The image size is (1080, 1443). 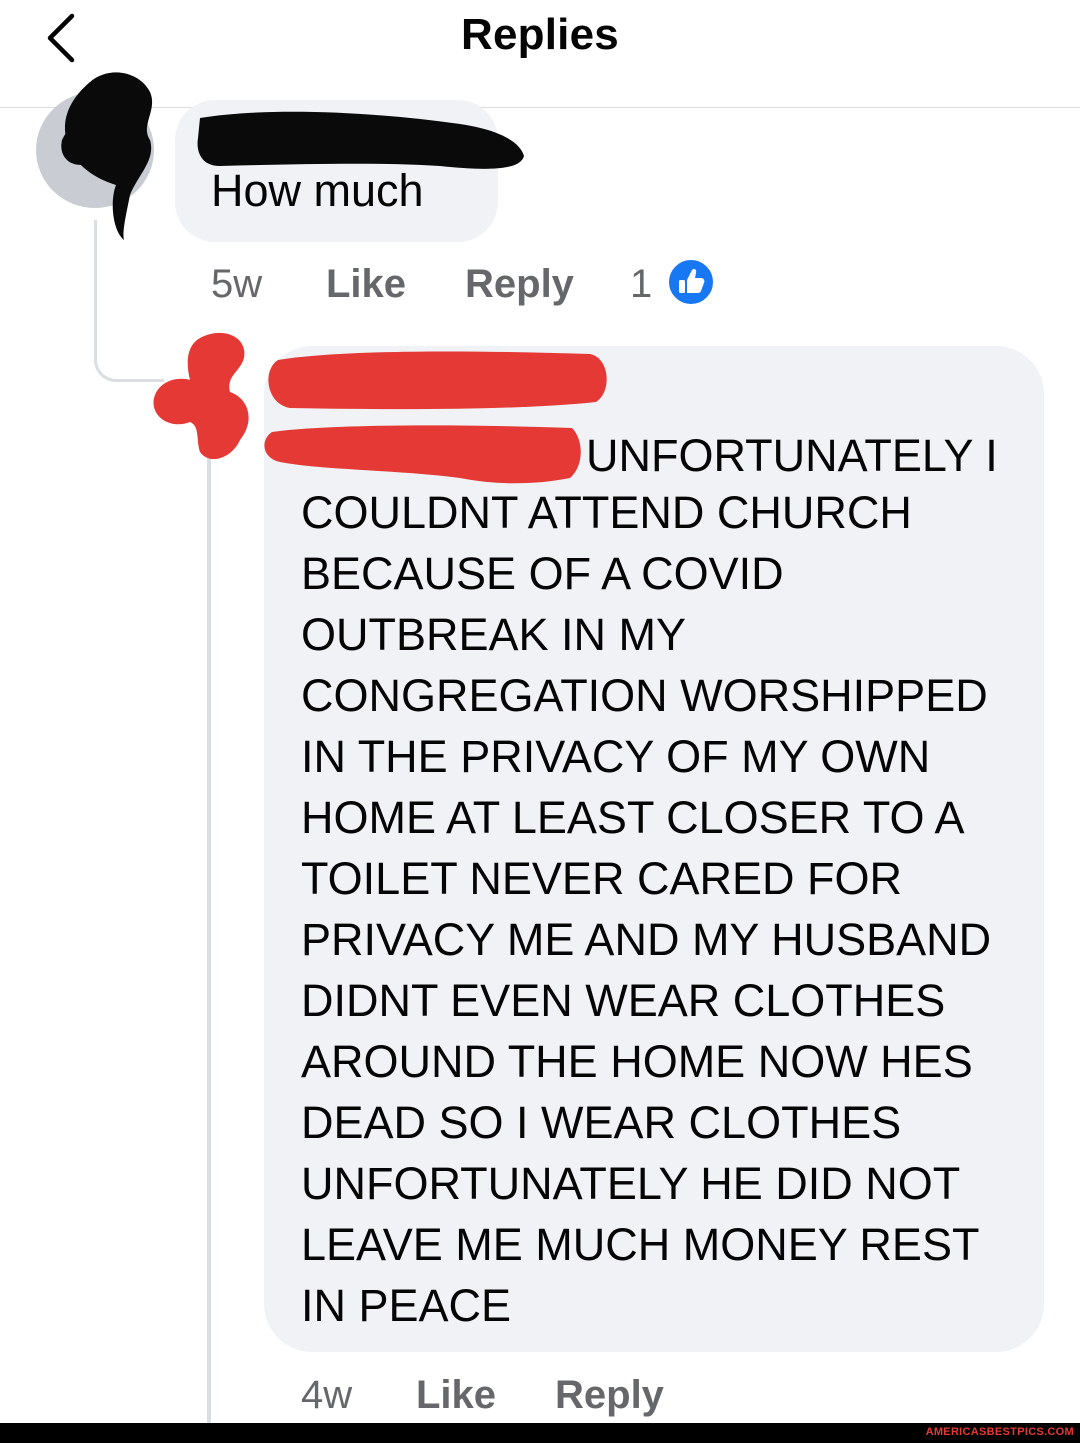 I want to click on comment-text-line: UNFORTUNATELY HE DID NOT, so click(x=631, y=1183).